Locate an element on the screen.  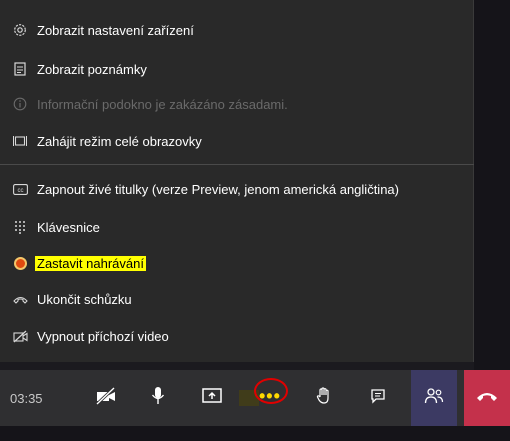
share-screen-button is located at coordinates (212, 398).